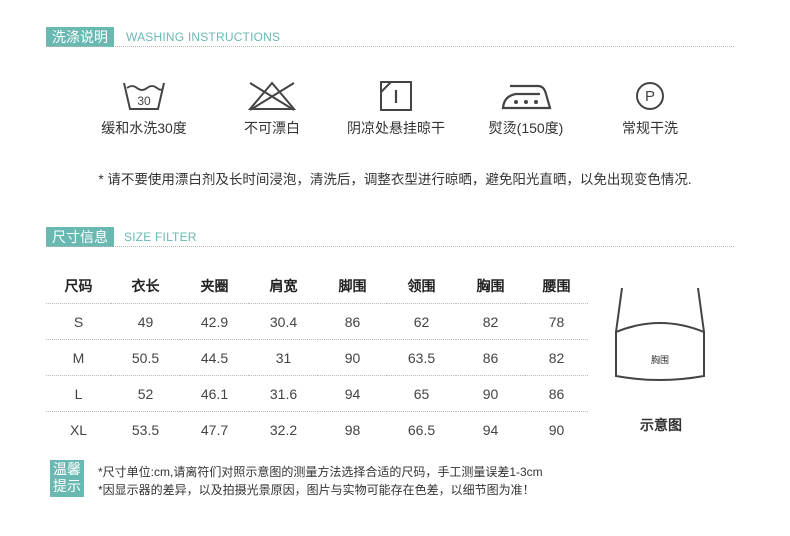  I want to click on diagram-chest-label: 胸围, so click(660, 360).